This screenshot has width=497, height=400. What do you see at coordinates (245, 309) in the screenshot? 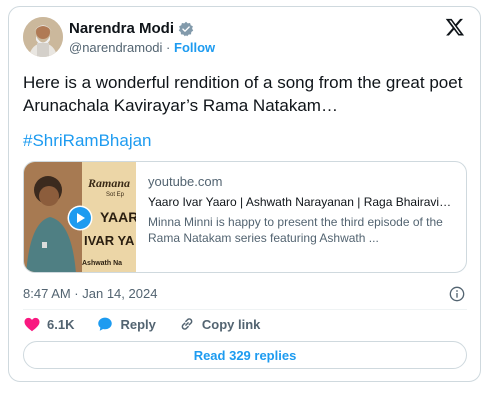
I see `divider` at bounding box center [245, 309].